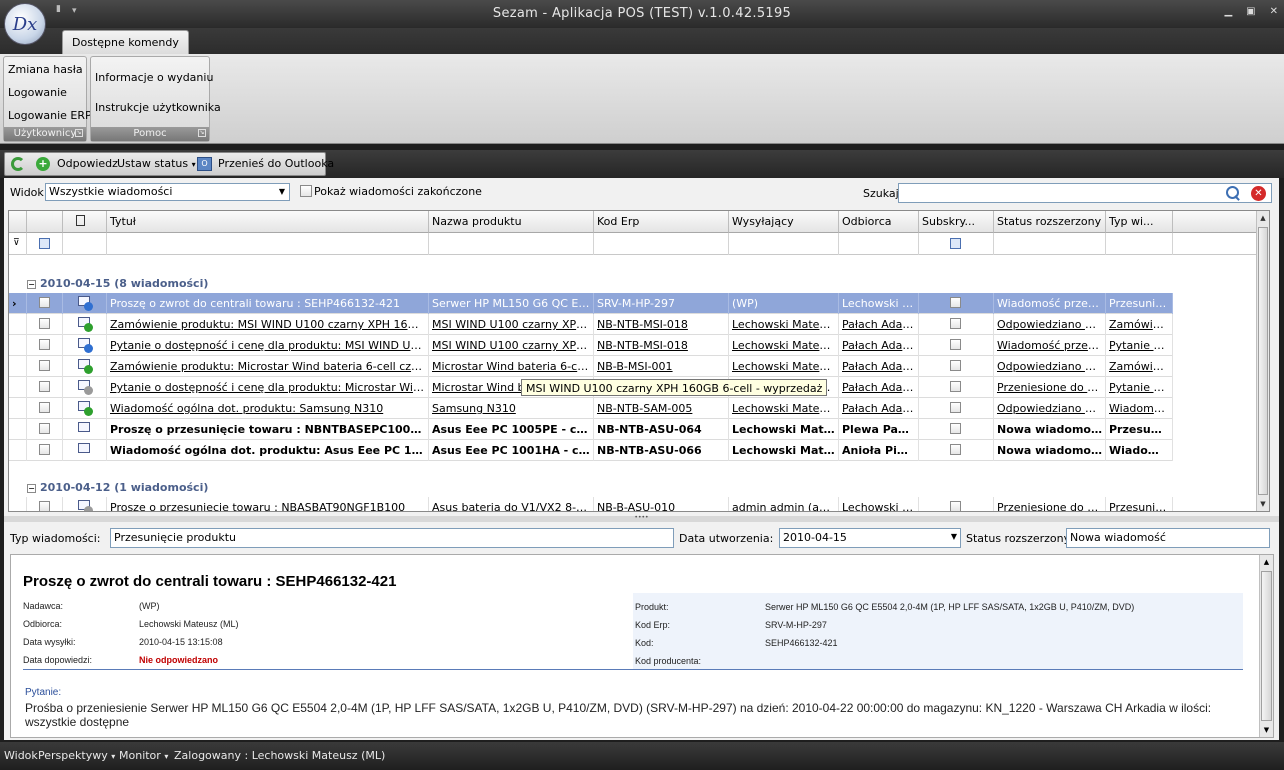  What do you see at coordinates (18, 164) in the screenshot?
I see `refresh-icon` at bounding box center [18, 164].